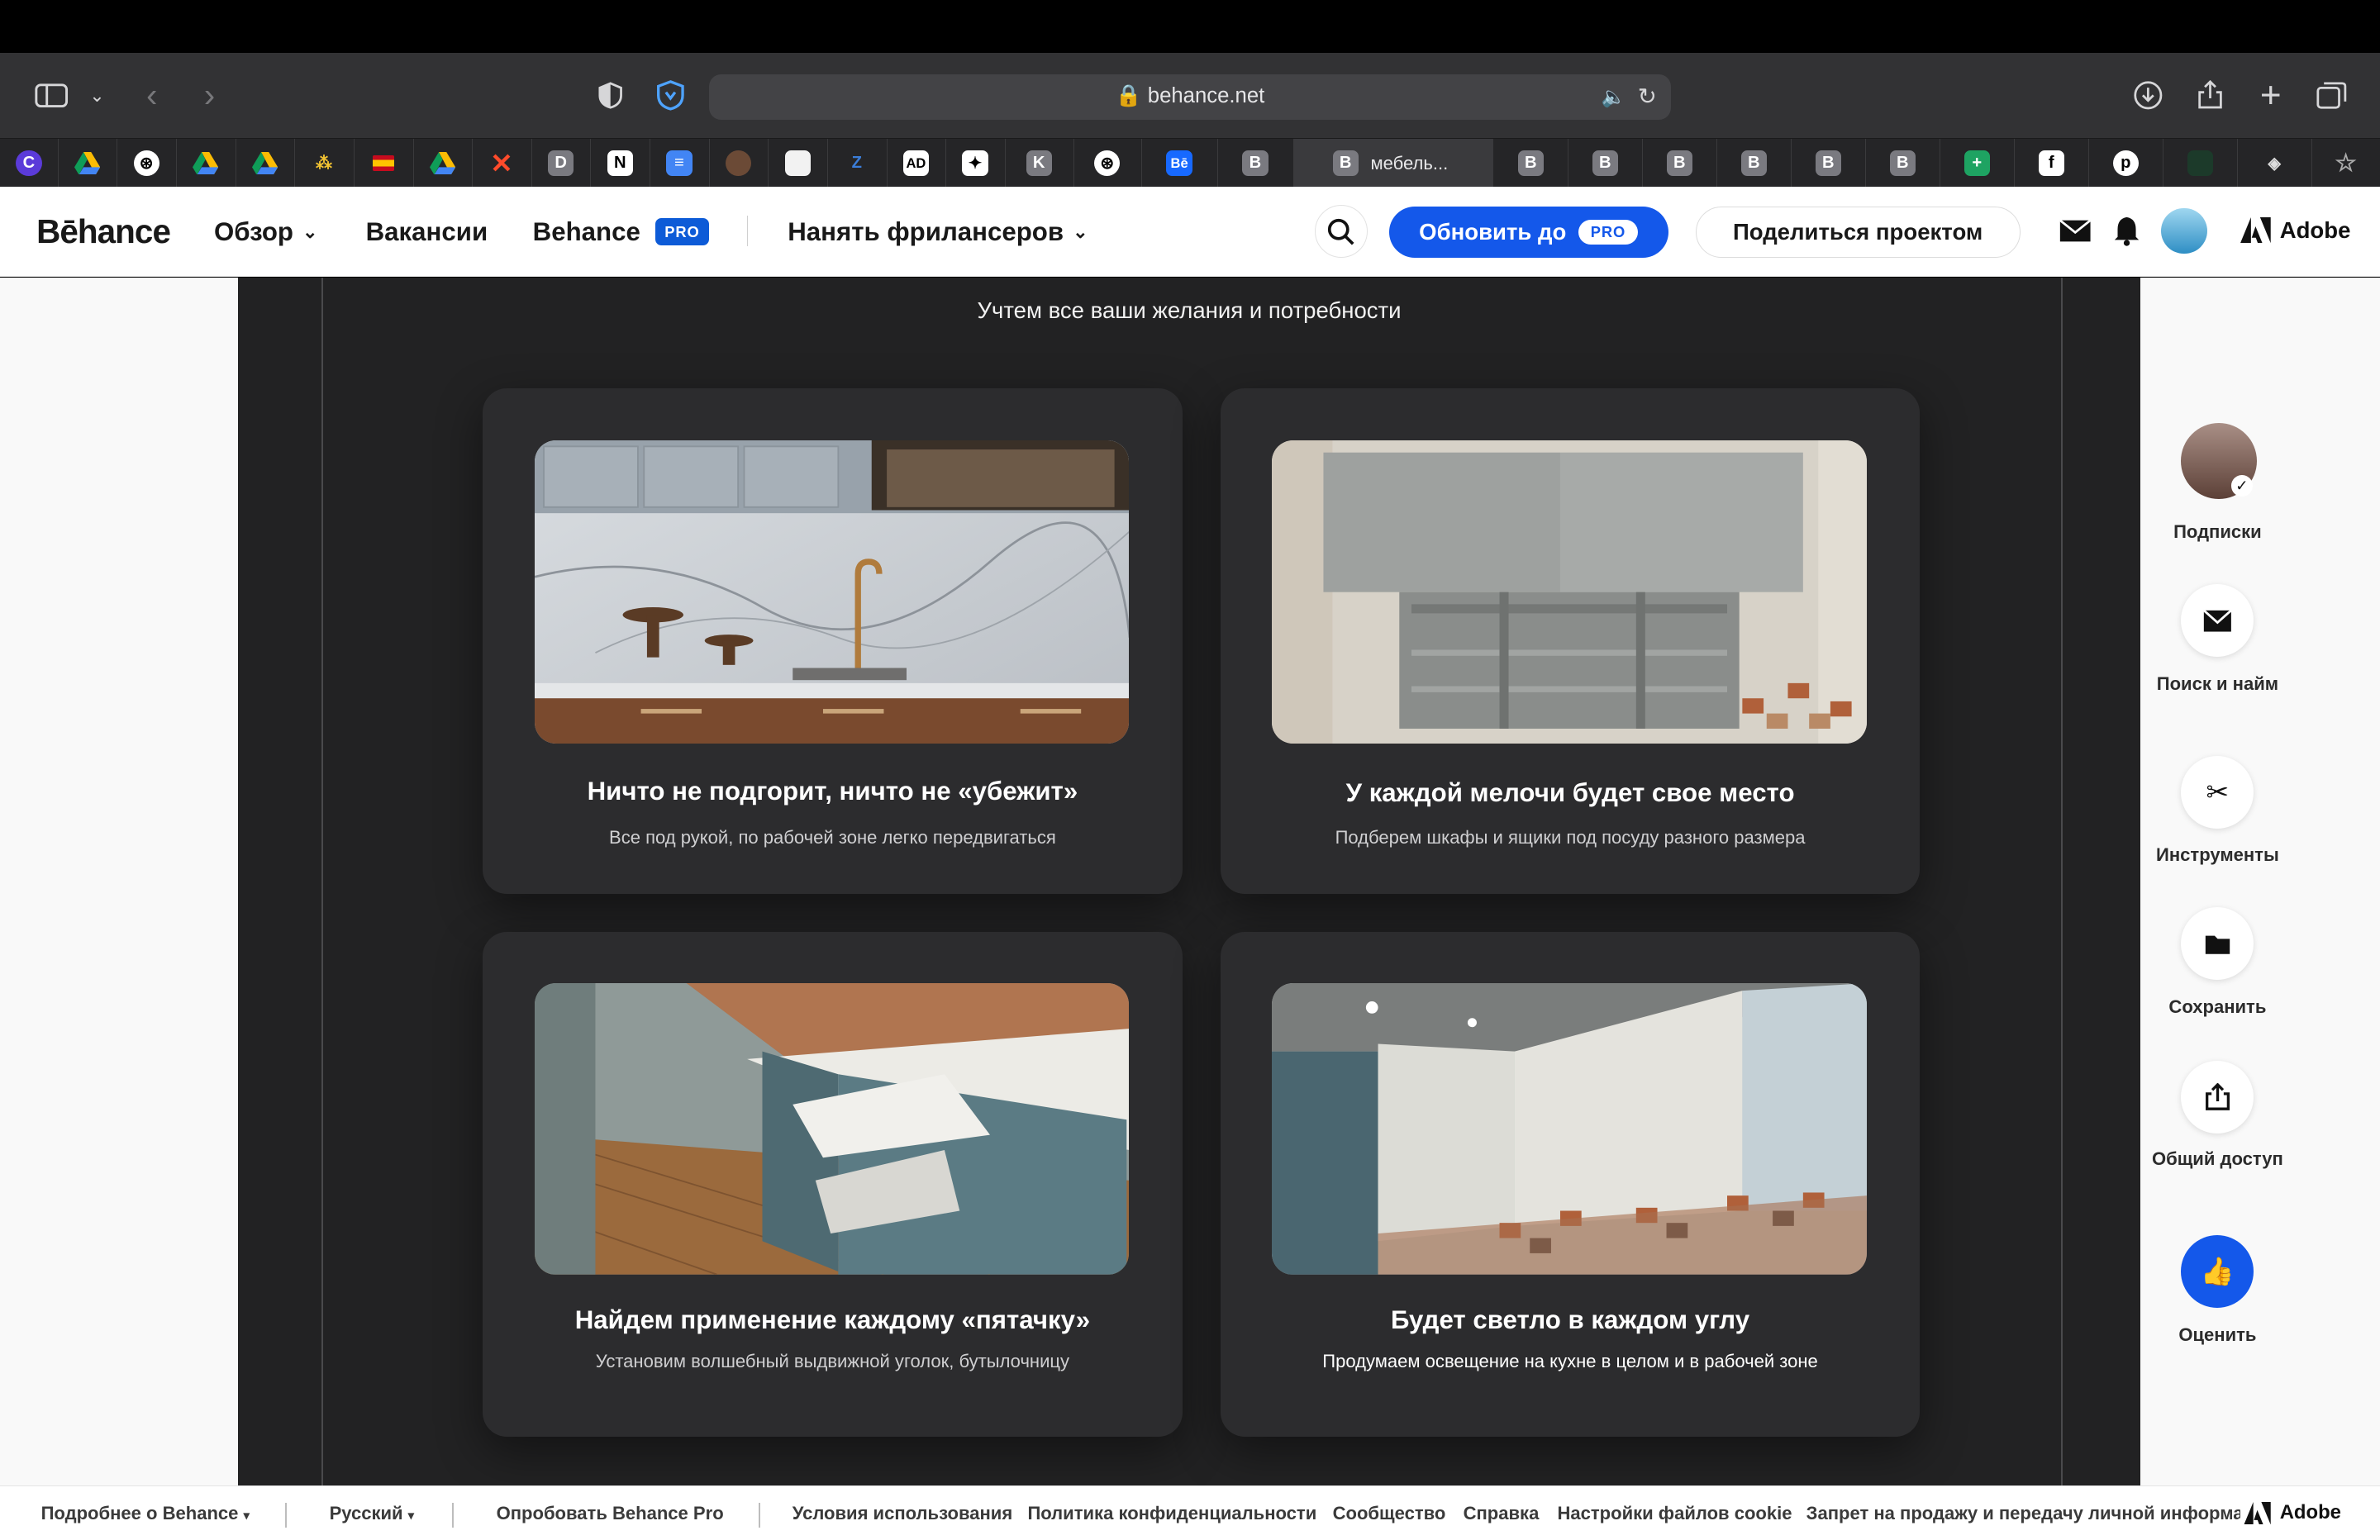 The width and height of the screenshot is (2380, 1540). What do you see at coordinates (2315, 229) in the screenshot?
I see `adobe-label: Adobe` at bounding box center [2315, 229].